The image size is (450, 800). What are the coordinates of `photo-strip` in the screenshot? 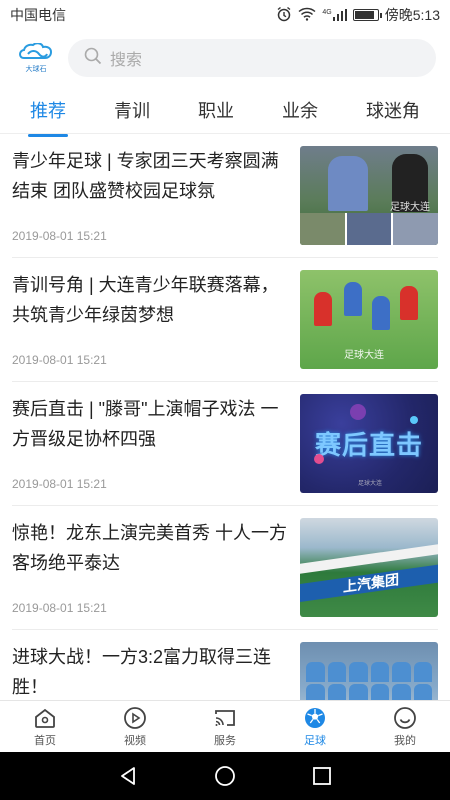 It's located at (369, 229).